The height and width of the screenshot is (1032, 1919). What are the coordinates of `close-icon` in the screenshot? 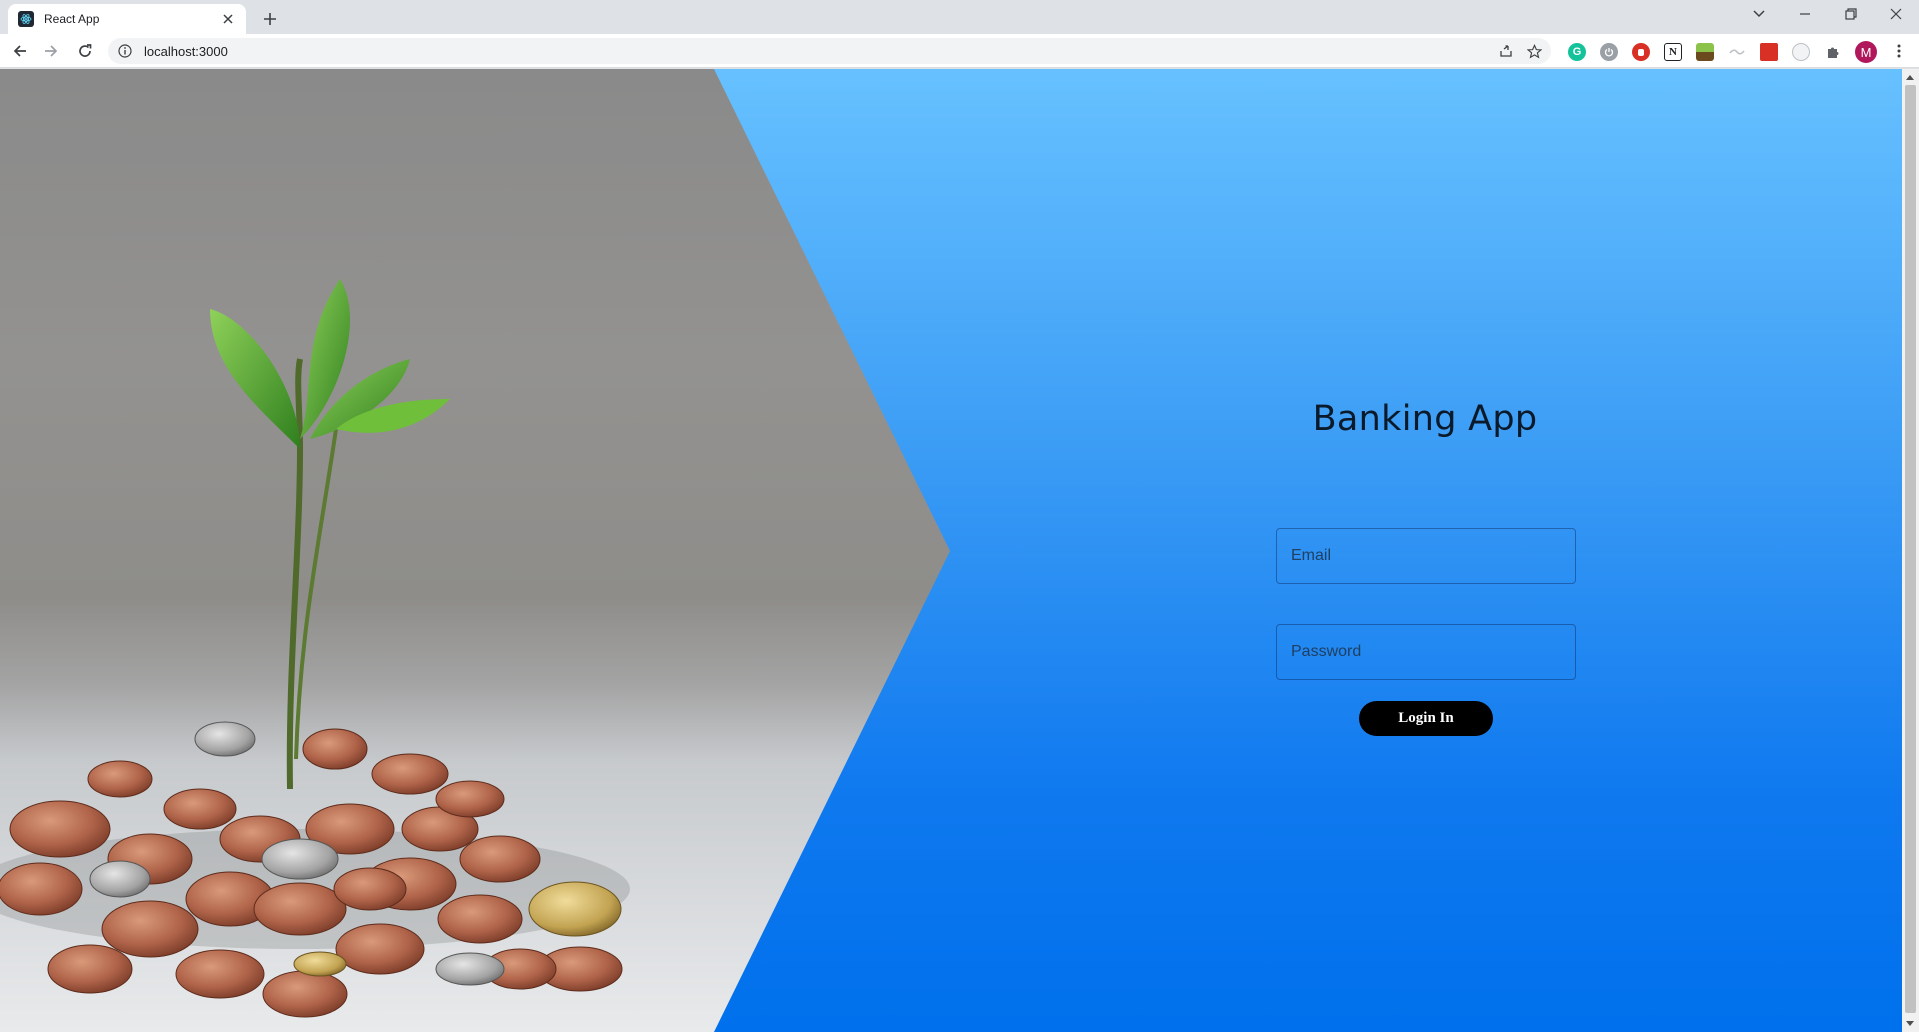 It's located at (228, 19).